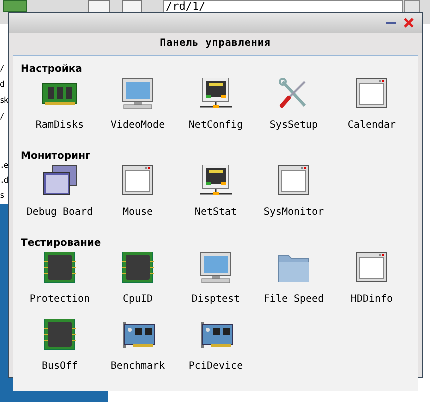 Image resolution: width=430 pixels, height=402 pixels. I want to click on app-launcher: SysSetup, so click(294, 106).